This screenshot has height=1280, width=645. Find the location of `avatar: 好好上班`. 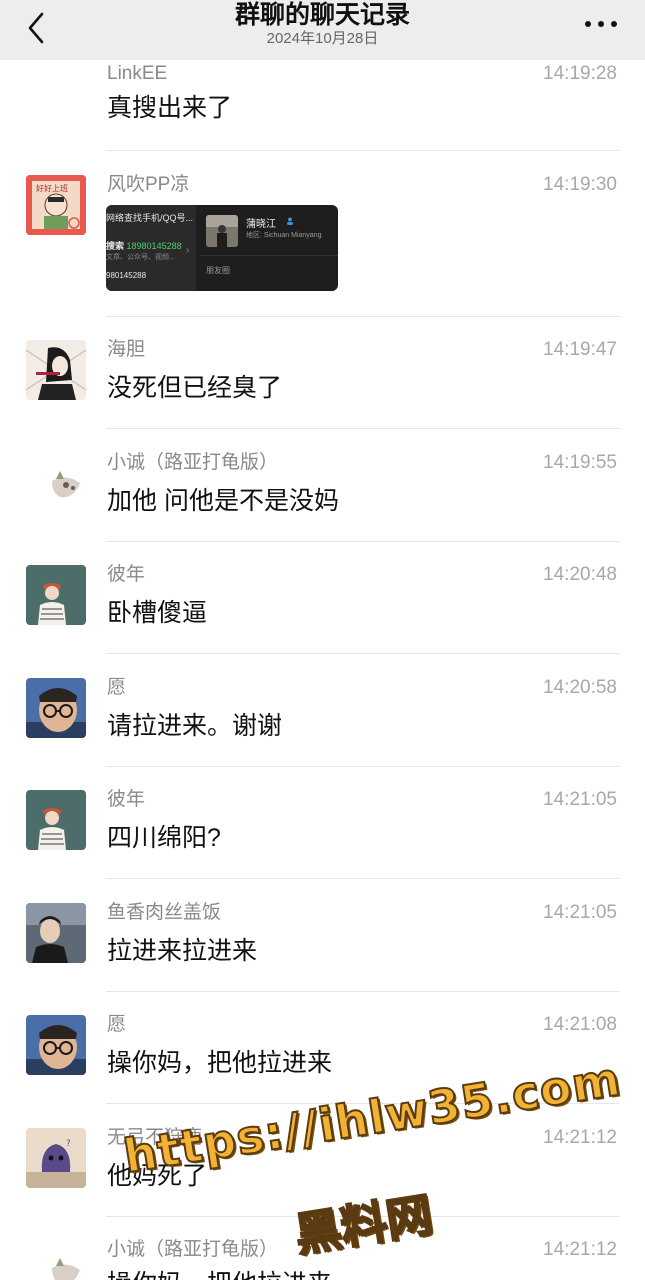

avatar: 好好上班 is located at coordinates (56, 205).